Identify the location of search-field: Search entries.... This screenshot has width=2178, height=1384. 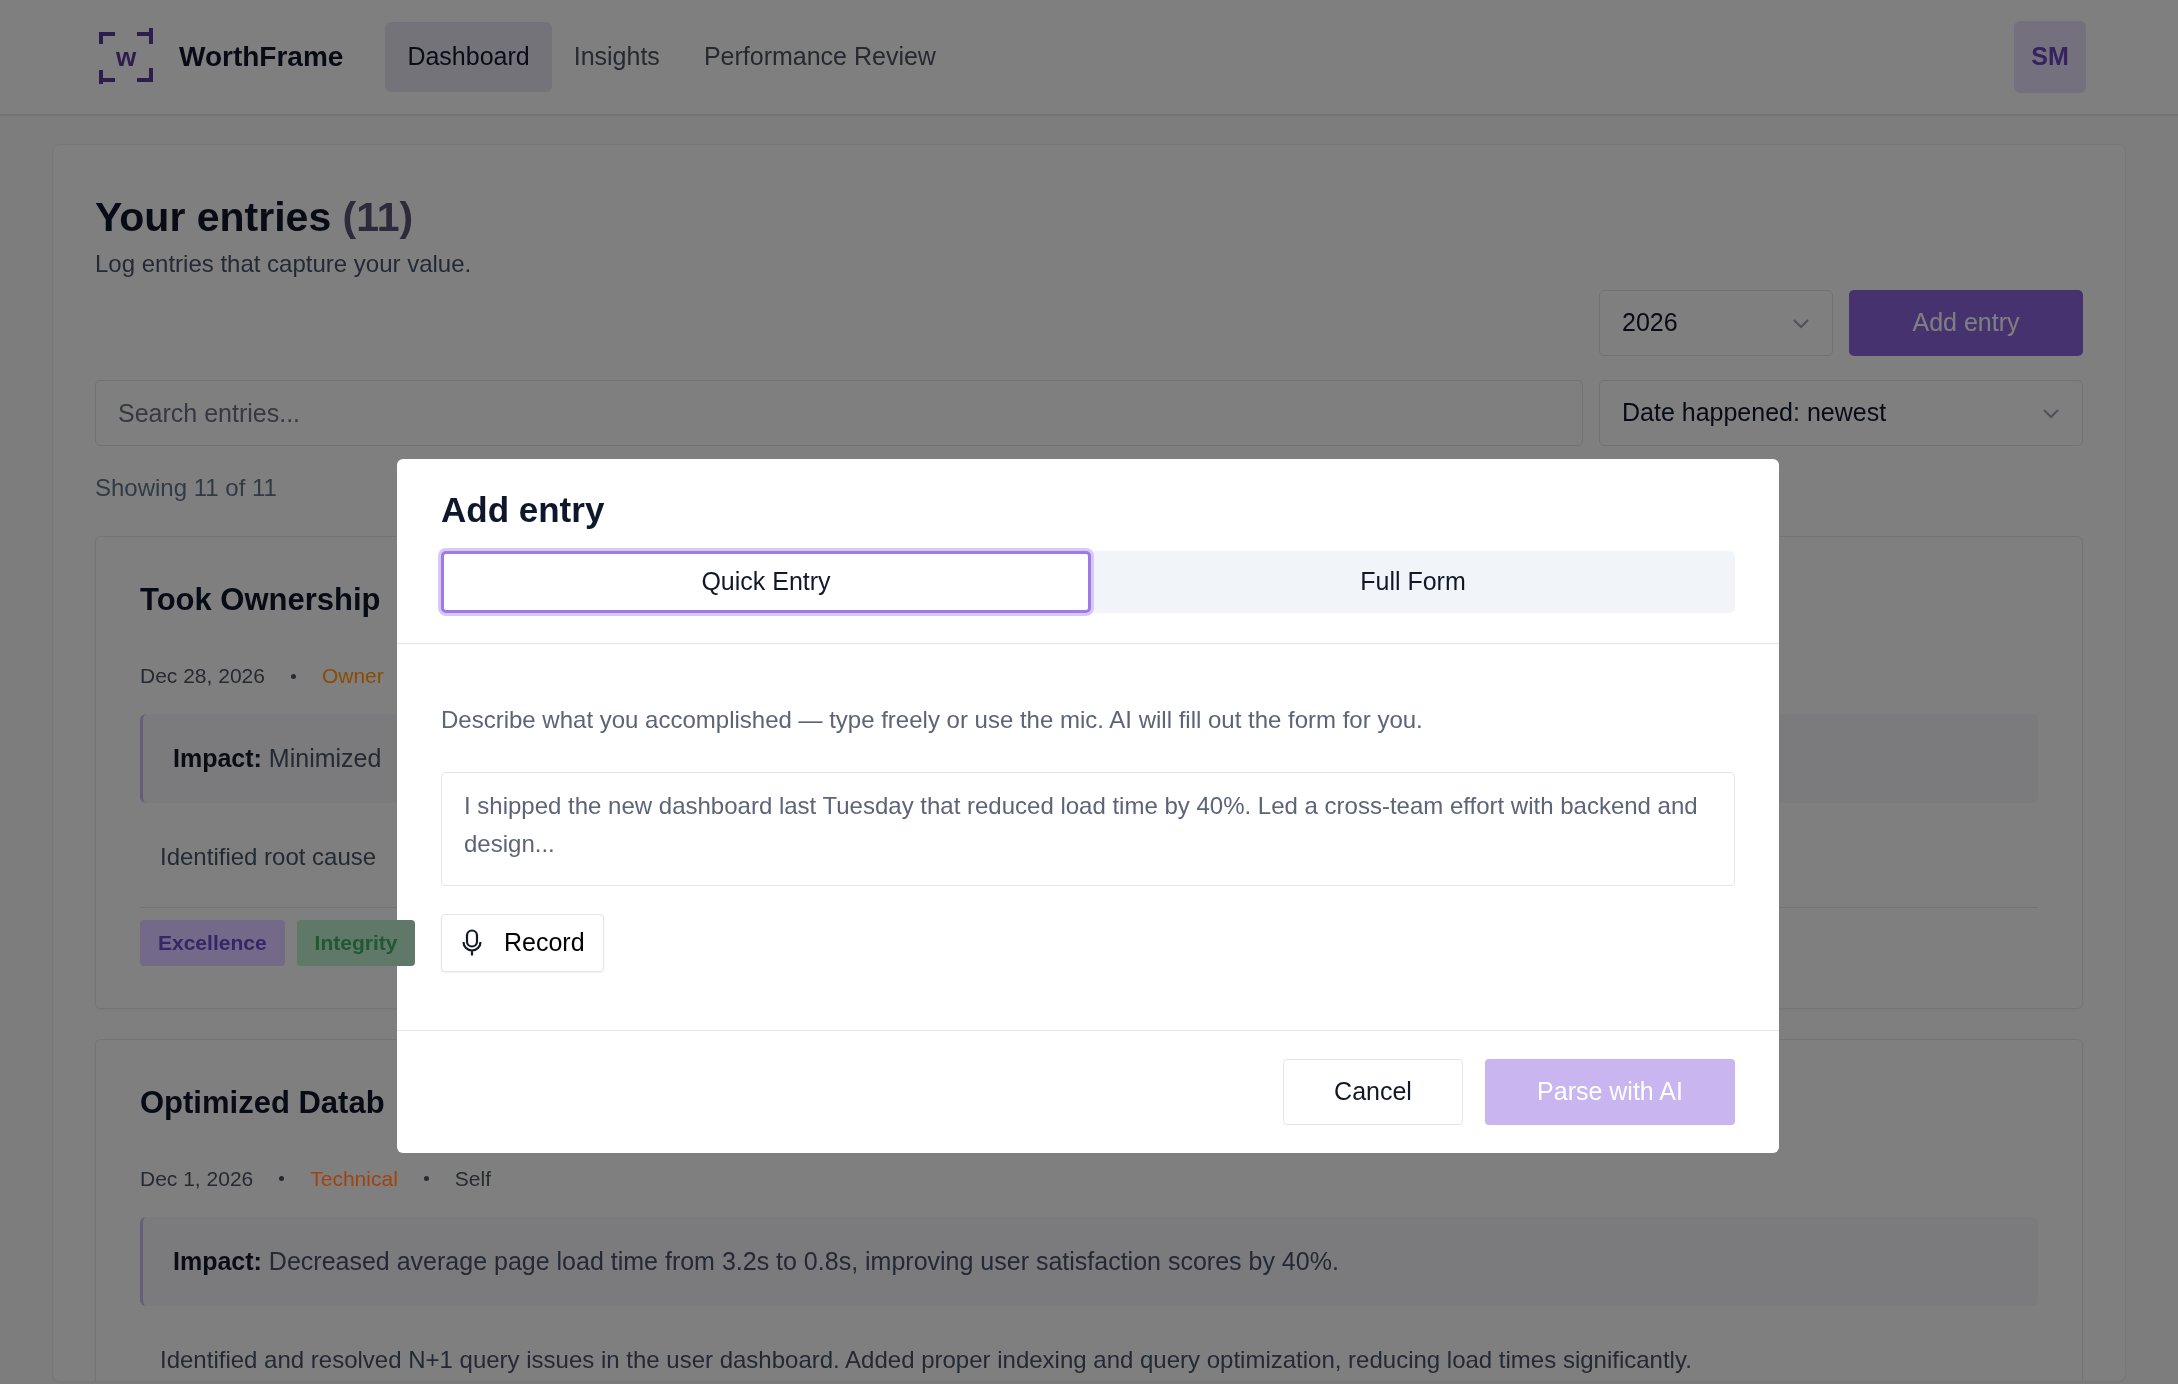
(839, 413).